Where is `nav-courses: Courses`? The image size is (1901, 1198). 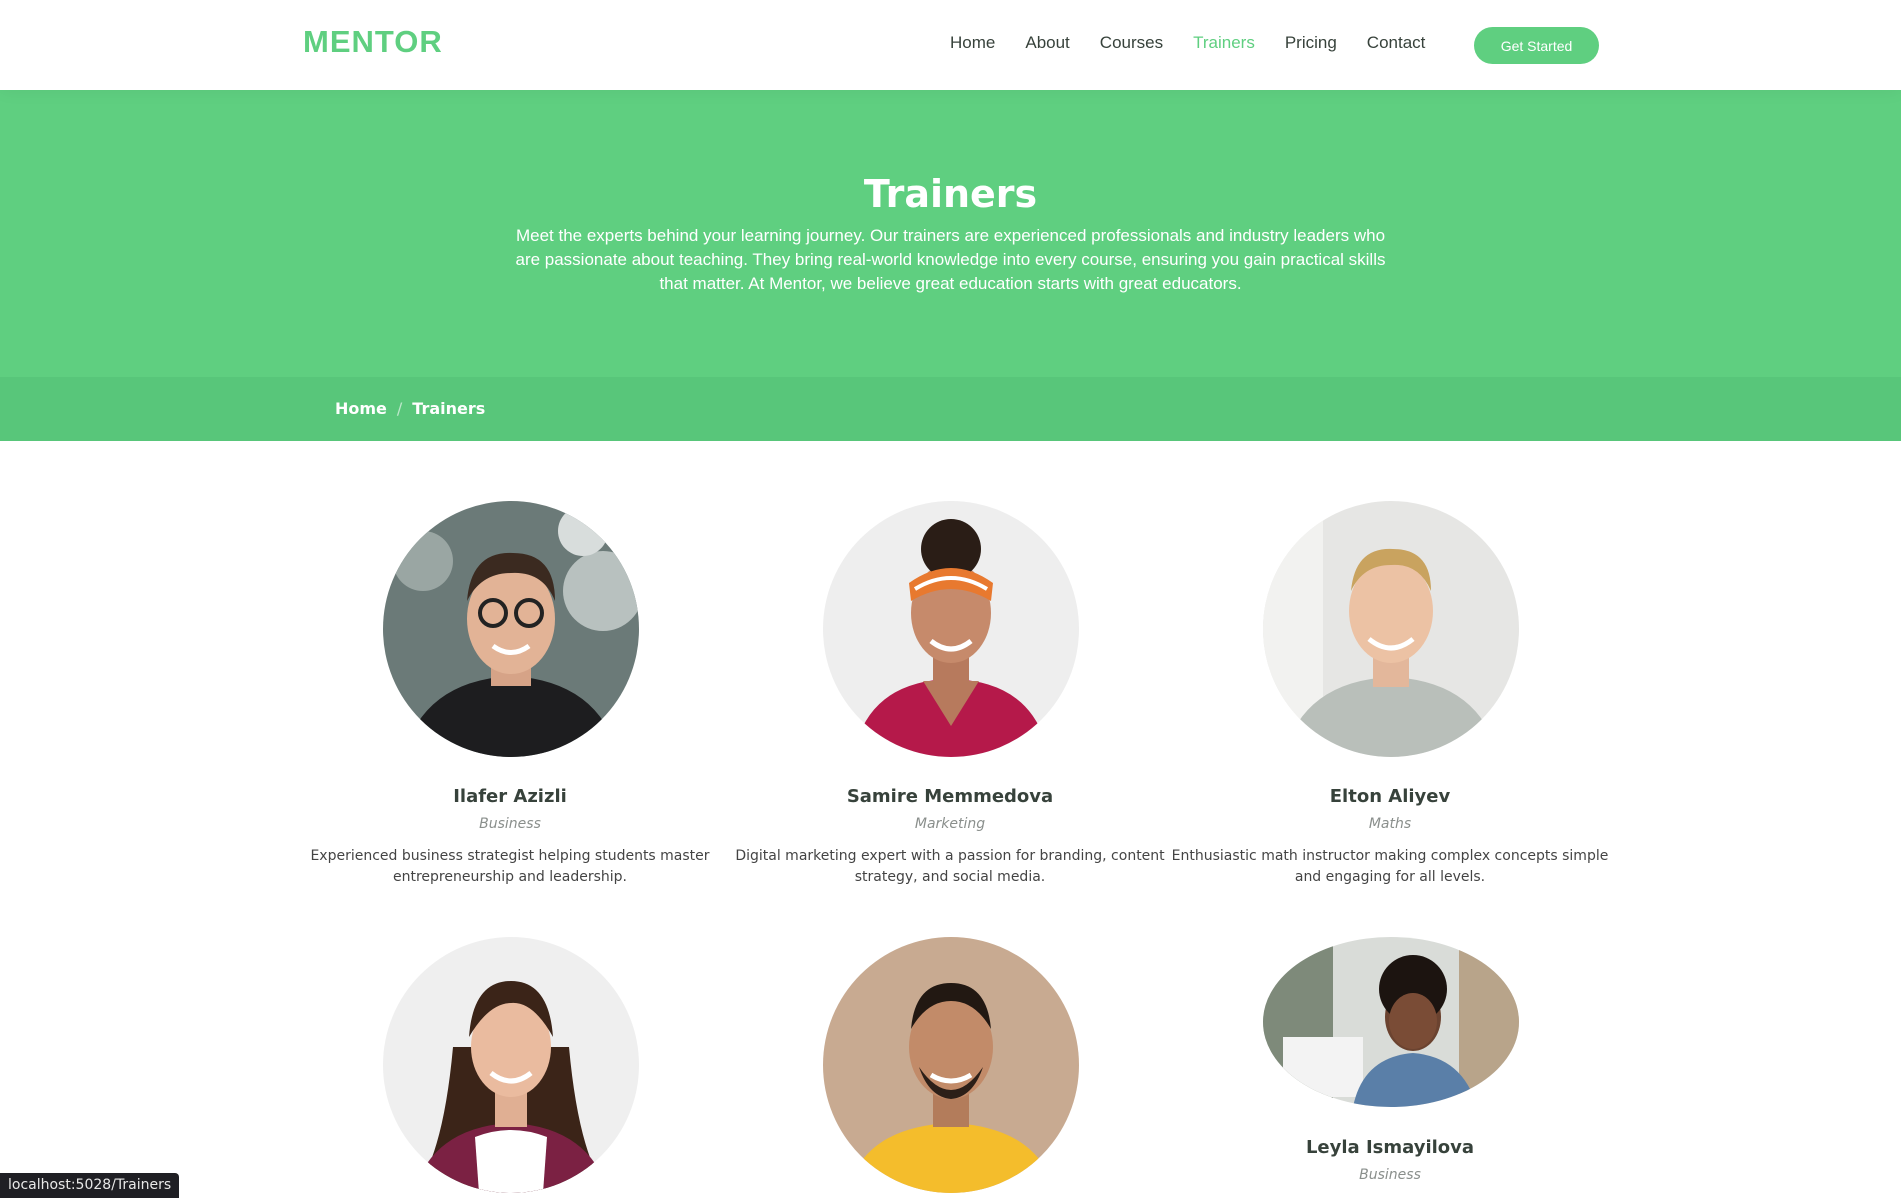 nav-courses: Courses is located at coordinates (1131, 43).